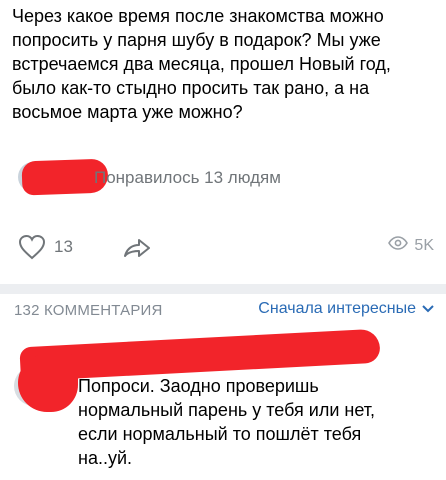  What do you see at coordinates (401, 245) in the screenshot?
I see `eye-icon` at bounding box center [401, 245].